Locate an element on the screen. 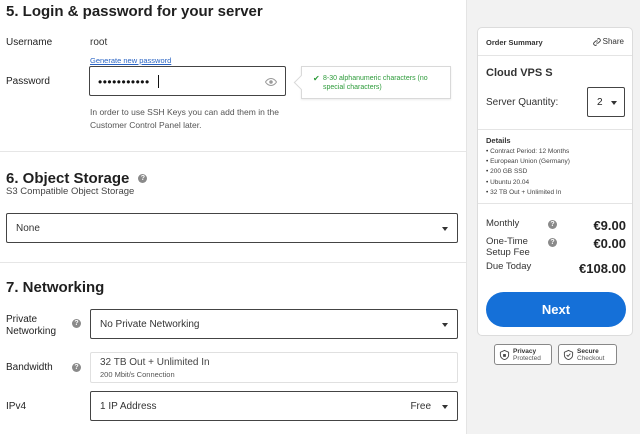  list-item: 32 TB Out + Unlimited In is located at coordinates (528, 193).